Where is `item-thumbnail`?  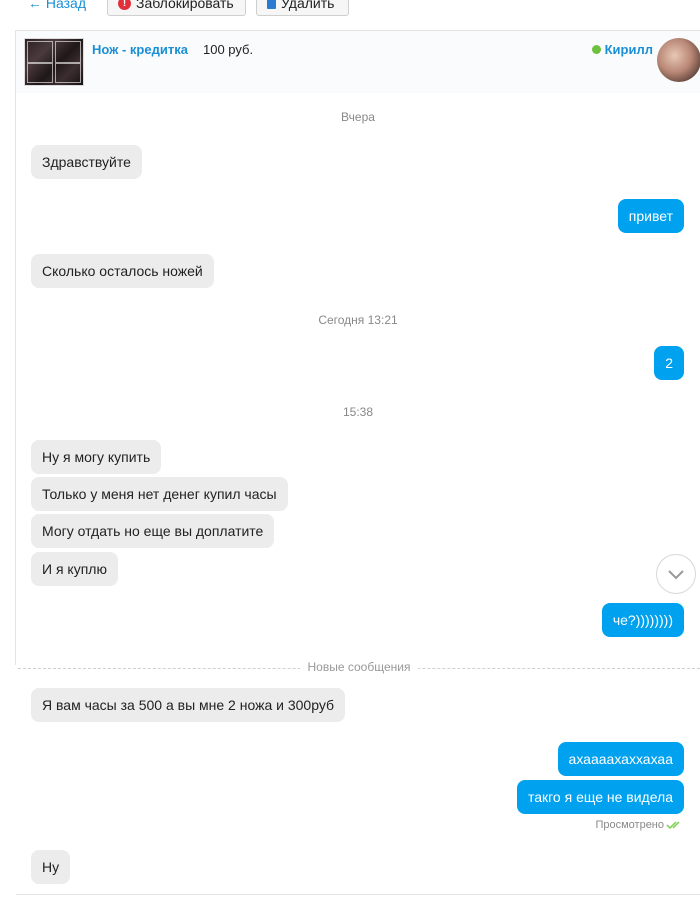
item-thumbnail is located at coordinates (54, 62).